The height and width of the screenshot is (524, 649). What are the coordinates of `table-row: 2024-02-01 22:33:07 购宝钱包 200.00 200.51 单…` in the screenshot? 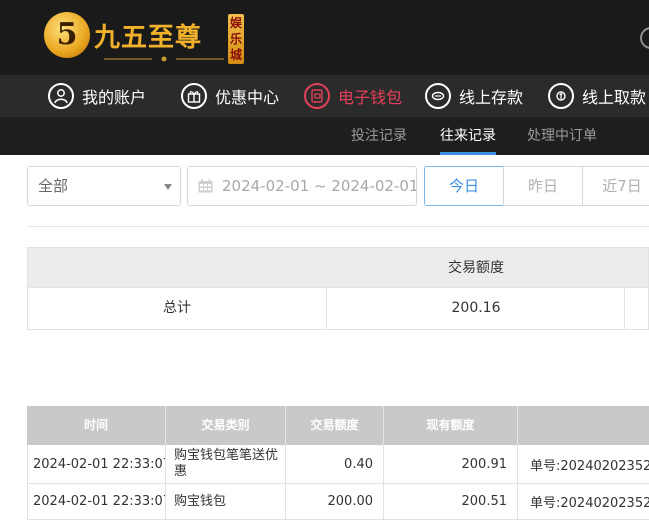 It's located at (338, 502).